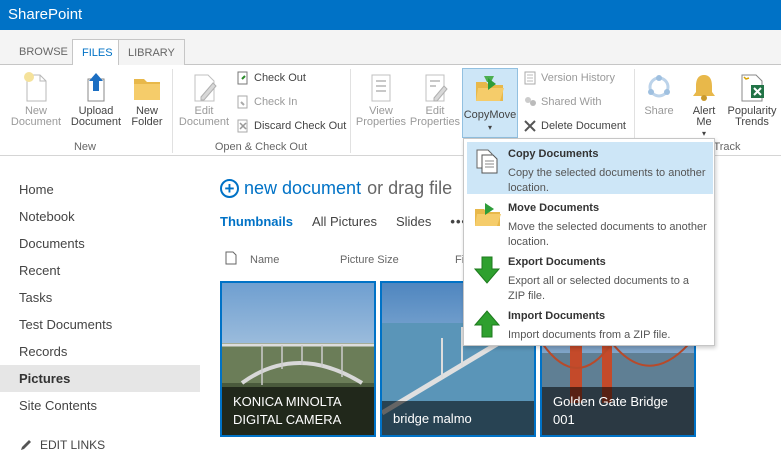 The image size is (781, 469). Describe the element at coordinates (571, 102) in the screenshot. I see `shared-with-label: Shared With` at that location.